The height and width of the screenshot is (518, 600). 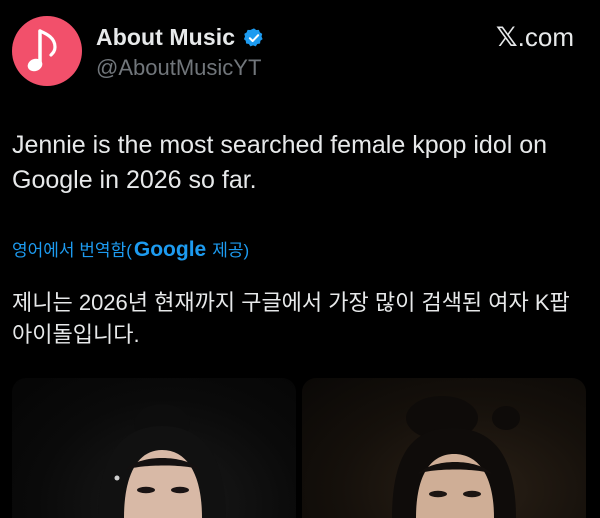 What do you see at coordinates (72, 250) in the screenshot?
I see `translation-prefix: 영어에서 번역함(` at bounding box center [72, 250].